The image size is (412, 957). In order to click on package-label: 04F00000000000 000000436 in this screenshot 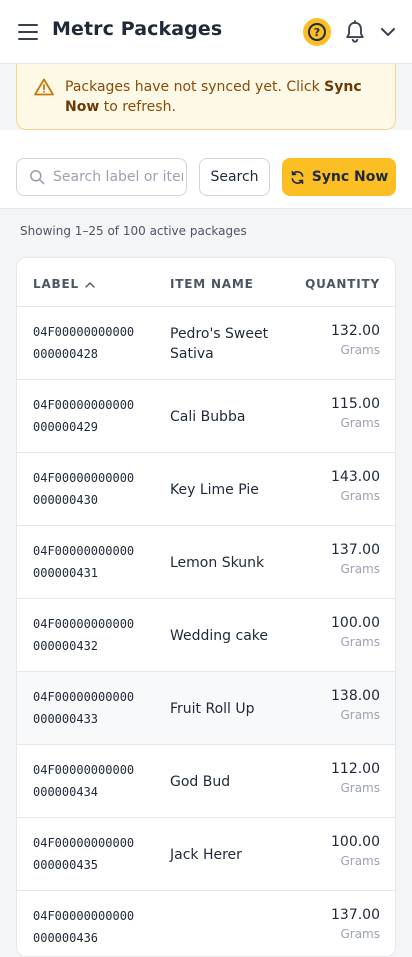, I will do `click(84, 927)`.